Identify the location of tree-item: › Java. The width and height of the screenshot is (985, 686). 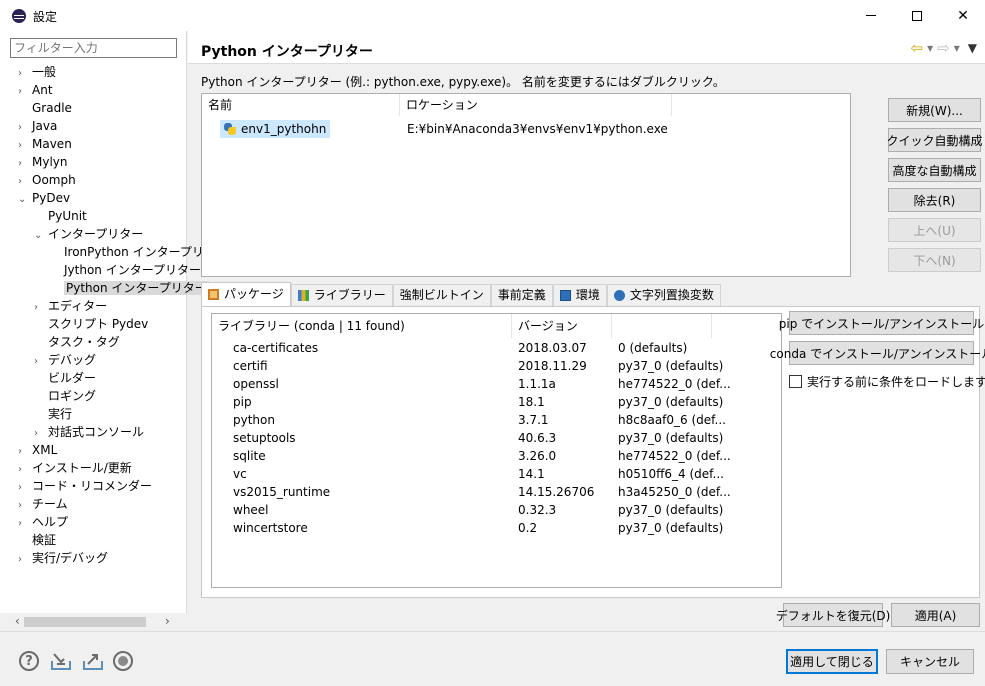
(37, 126).